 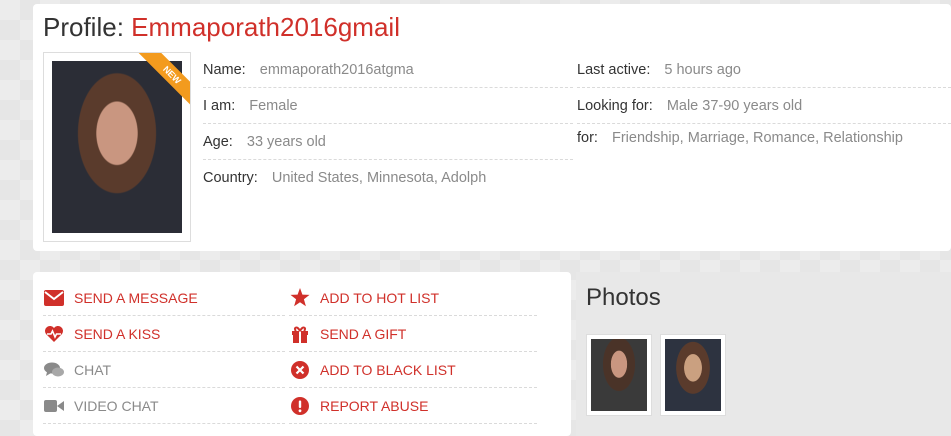 What do you see at coordinates (164, 334) in the screenshot?
I see `send-kiss-button: Send a kiss` at bounding box center [164, 334].